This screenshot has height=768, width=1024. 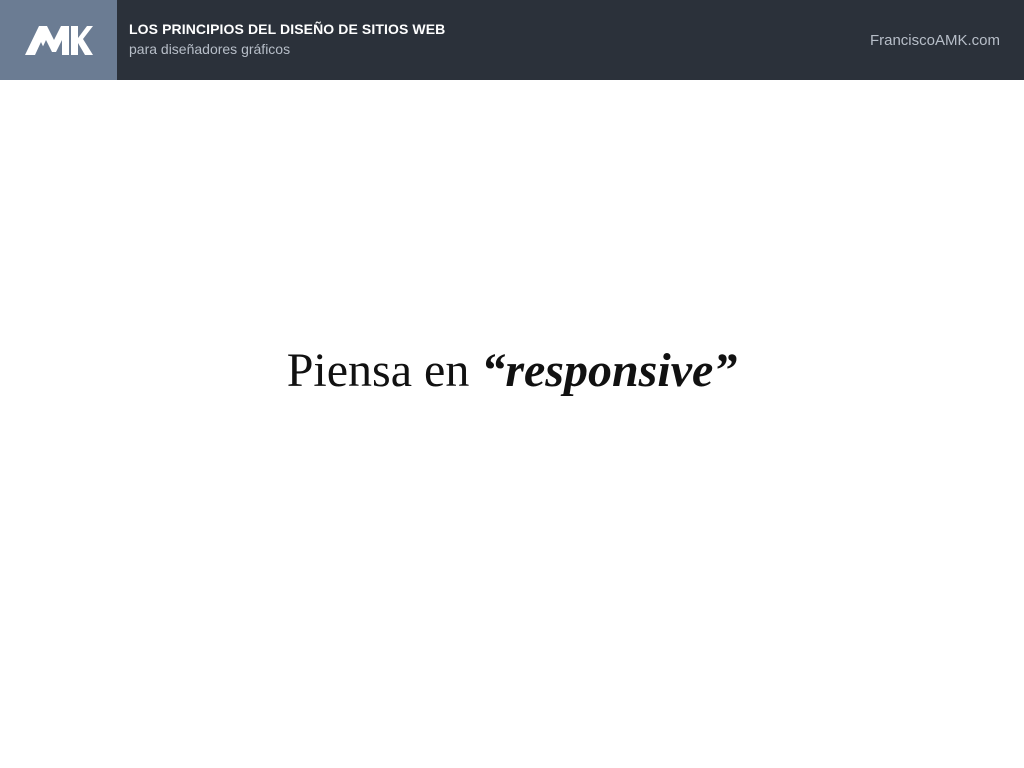 I want to click on amk-logo-icon, so click(x=58, y=40).